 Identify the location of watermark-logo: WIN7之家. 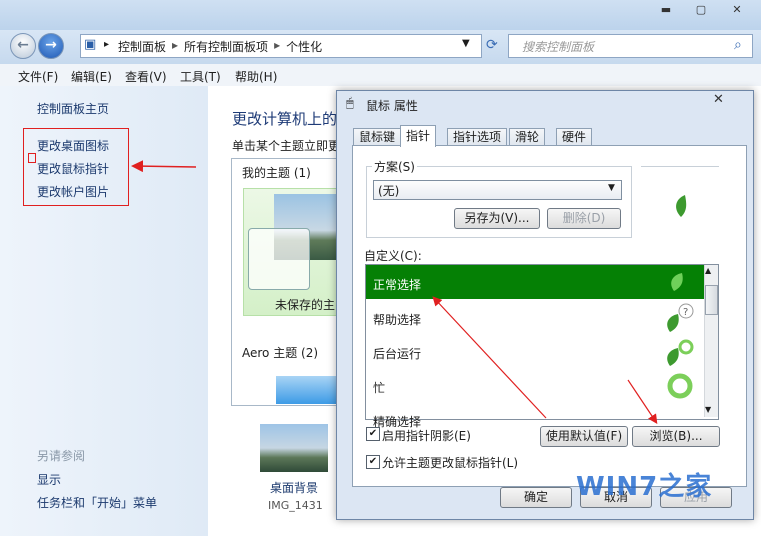
(644, 487).